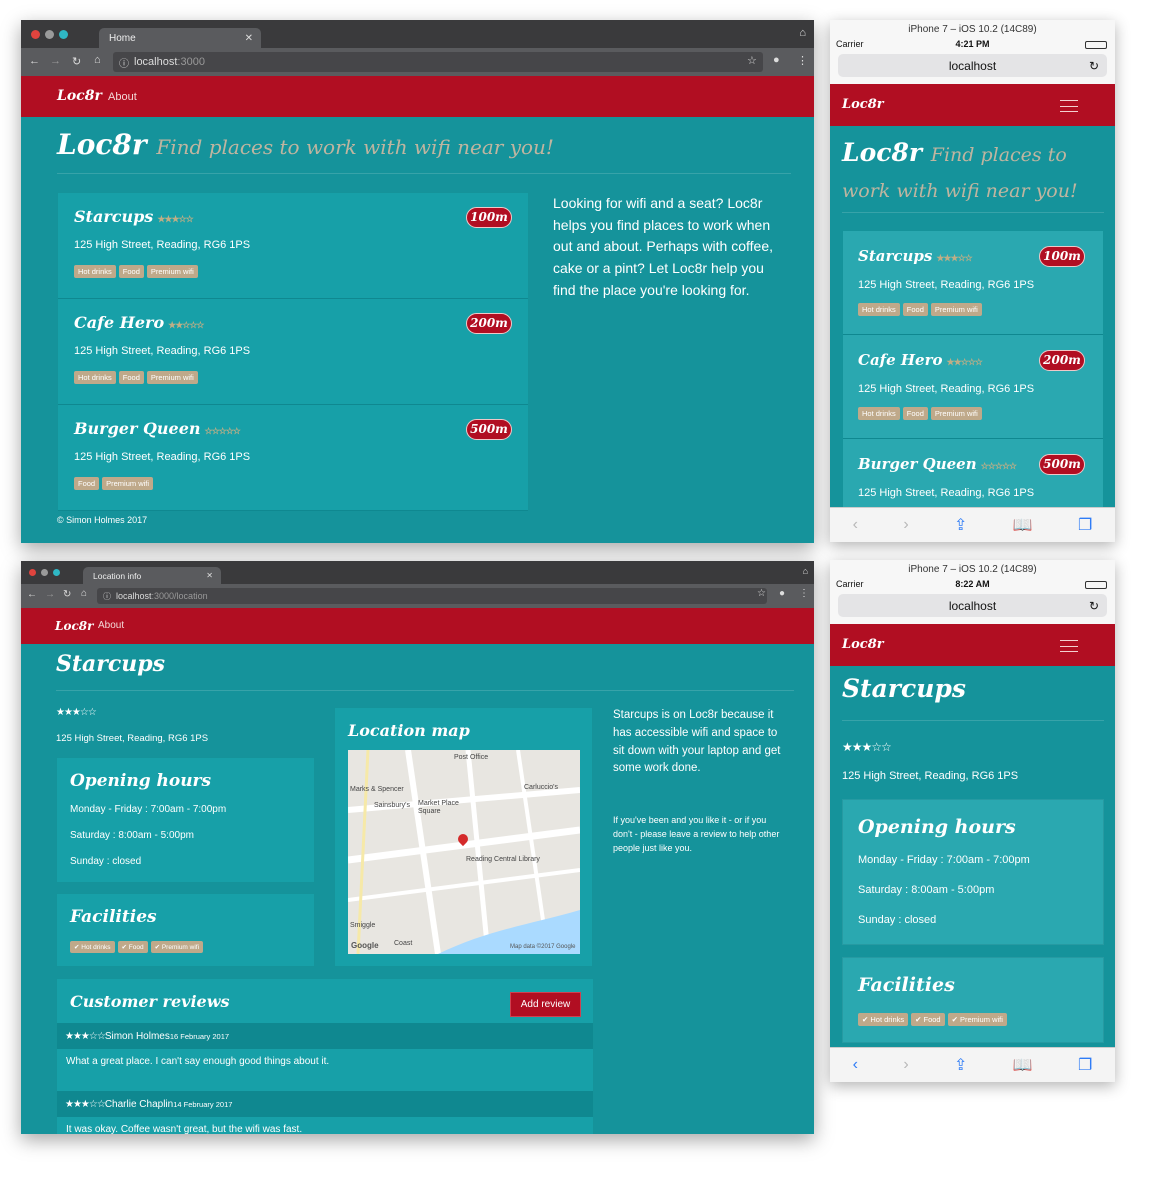  I want to click on tab-location-info: Location info ✕, so click(152, 575).